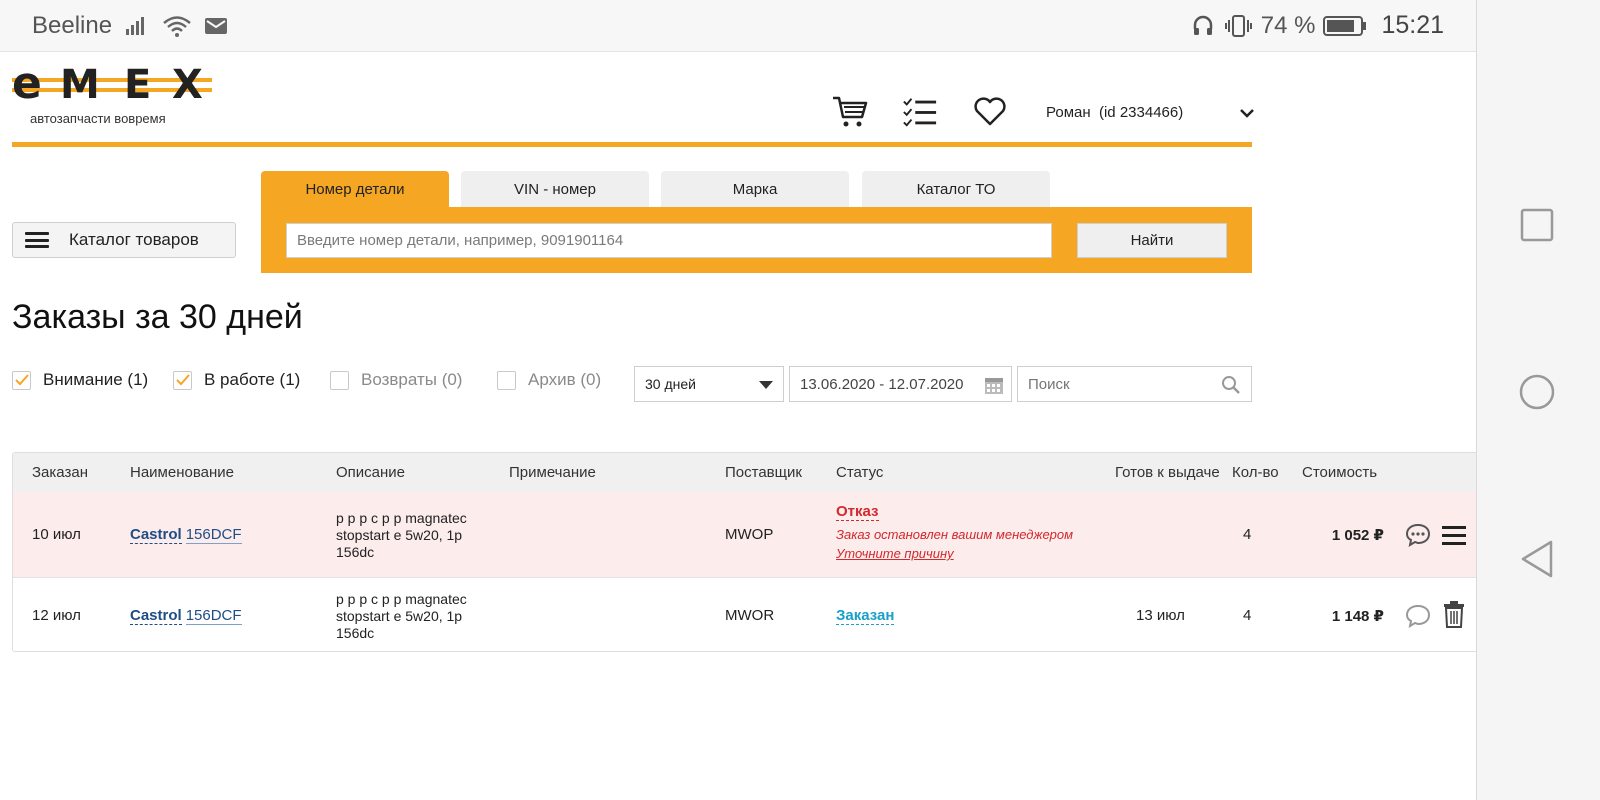 The image size is (1600, 800). I want to click on circle-icon, so click(1537, 392).